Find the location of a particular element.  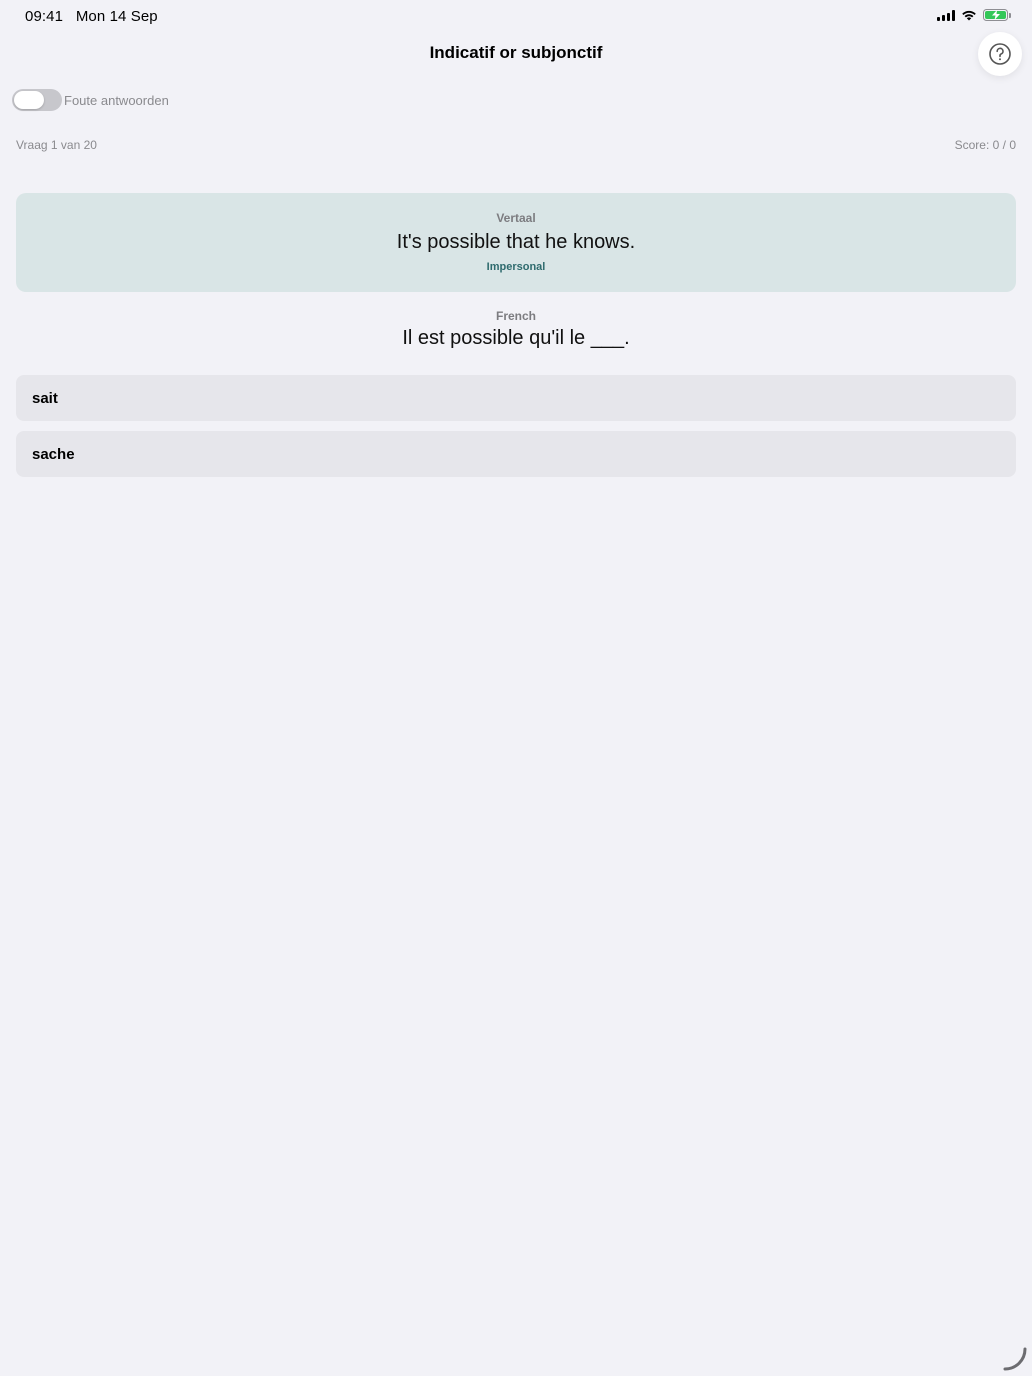

status-icons is located at coordinates (974, 15).